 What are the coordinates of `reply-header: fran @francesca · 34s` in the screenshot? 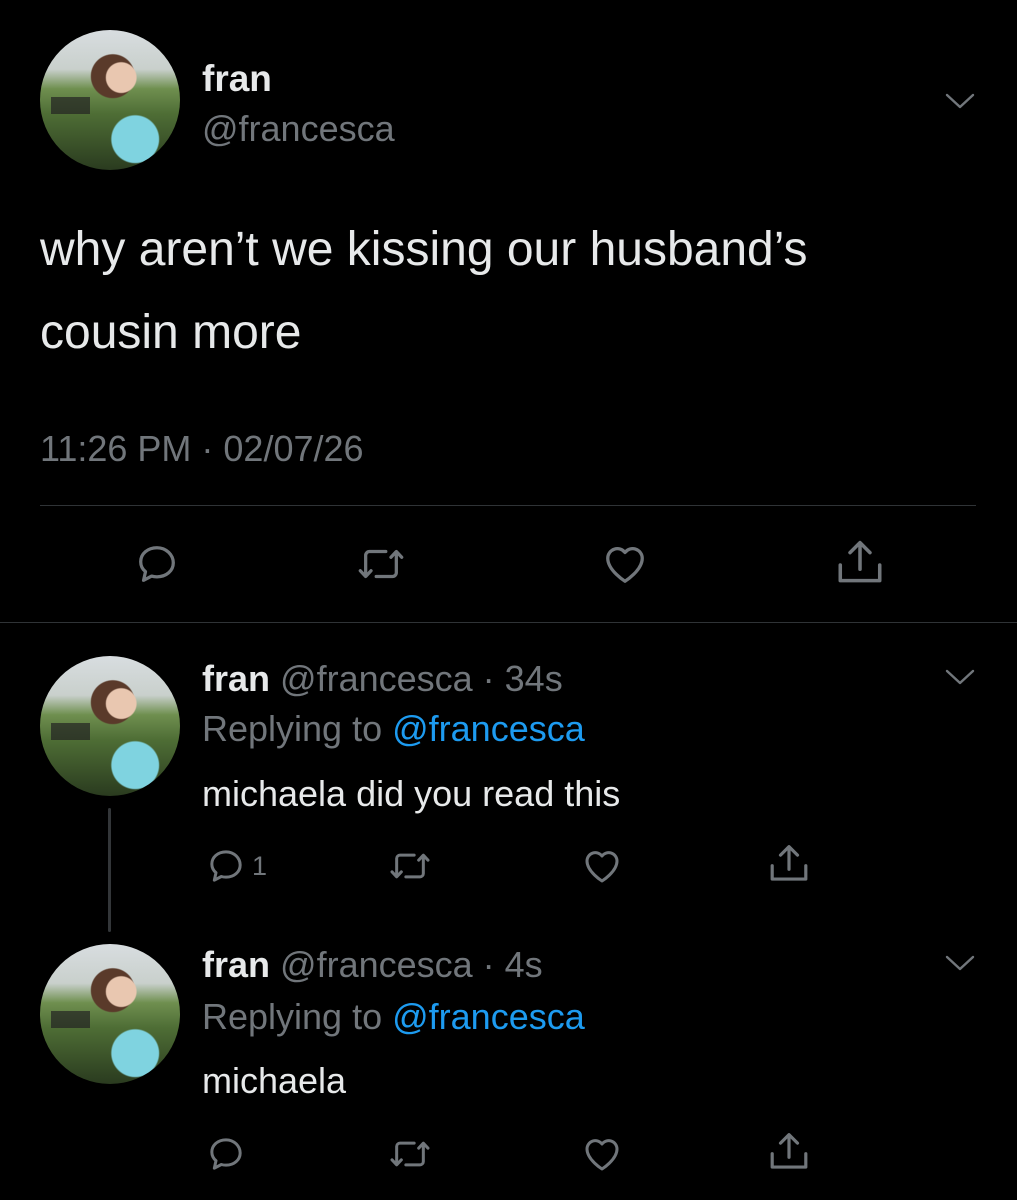 It's located at (382, 679).